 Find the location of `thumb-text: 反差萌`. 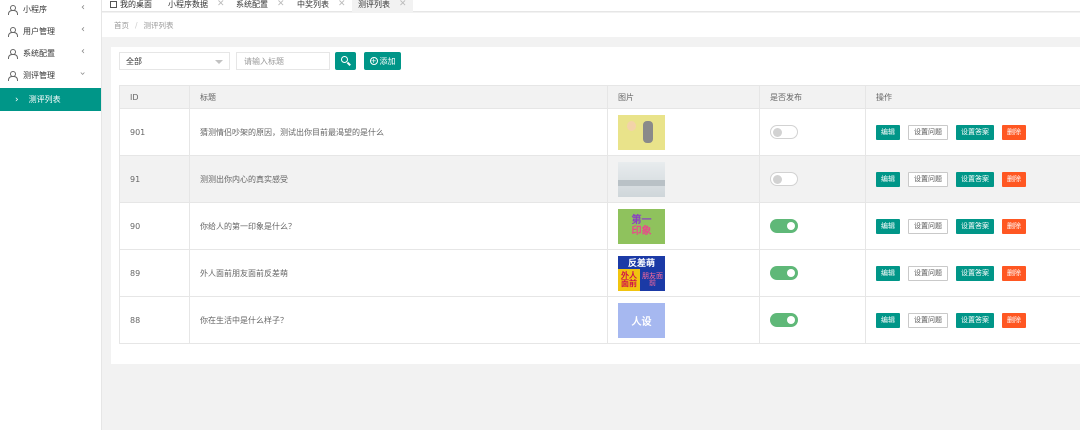

thumb-text: 反差萌 is located at coordinates (641, 262).